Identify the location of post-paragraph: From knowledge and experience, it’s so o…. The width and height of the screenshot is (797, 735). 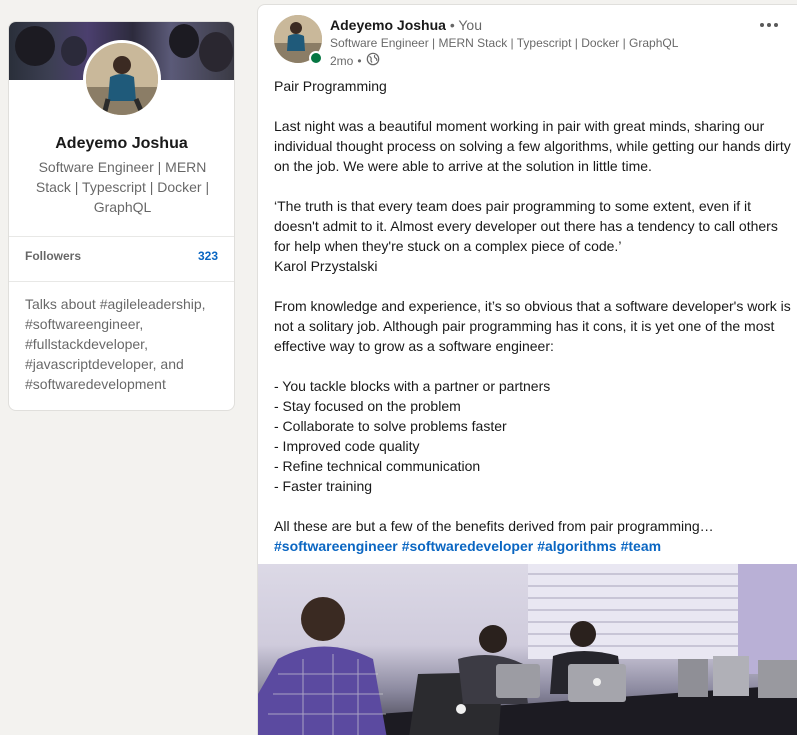
(532, 326).